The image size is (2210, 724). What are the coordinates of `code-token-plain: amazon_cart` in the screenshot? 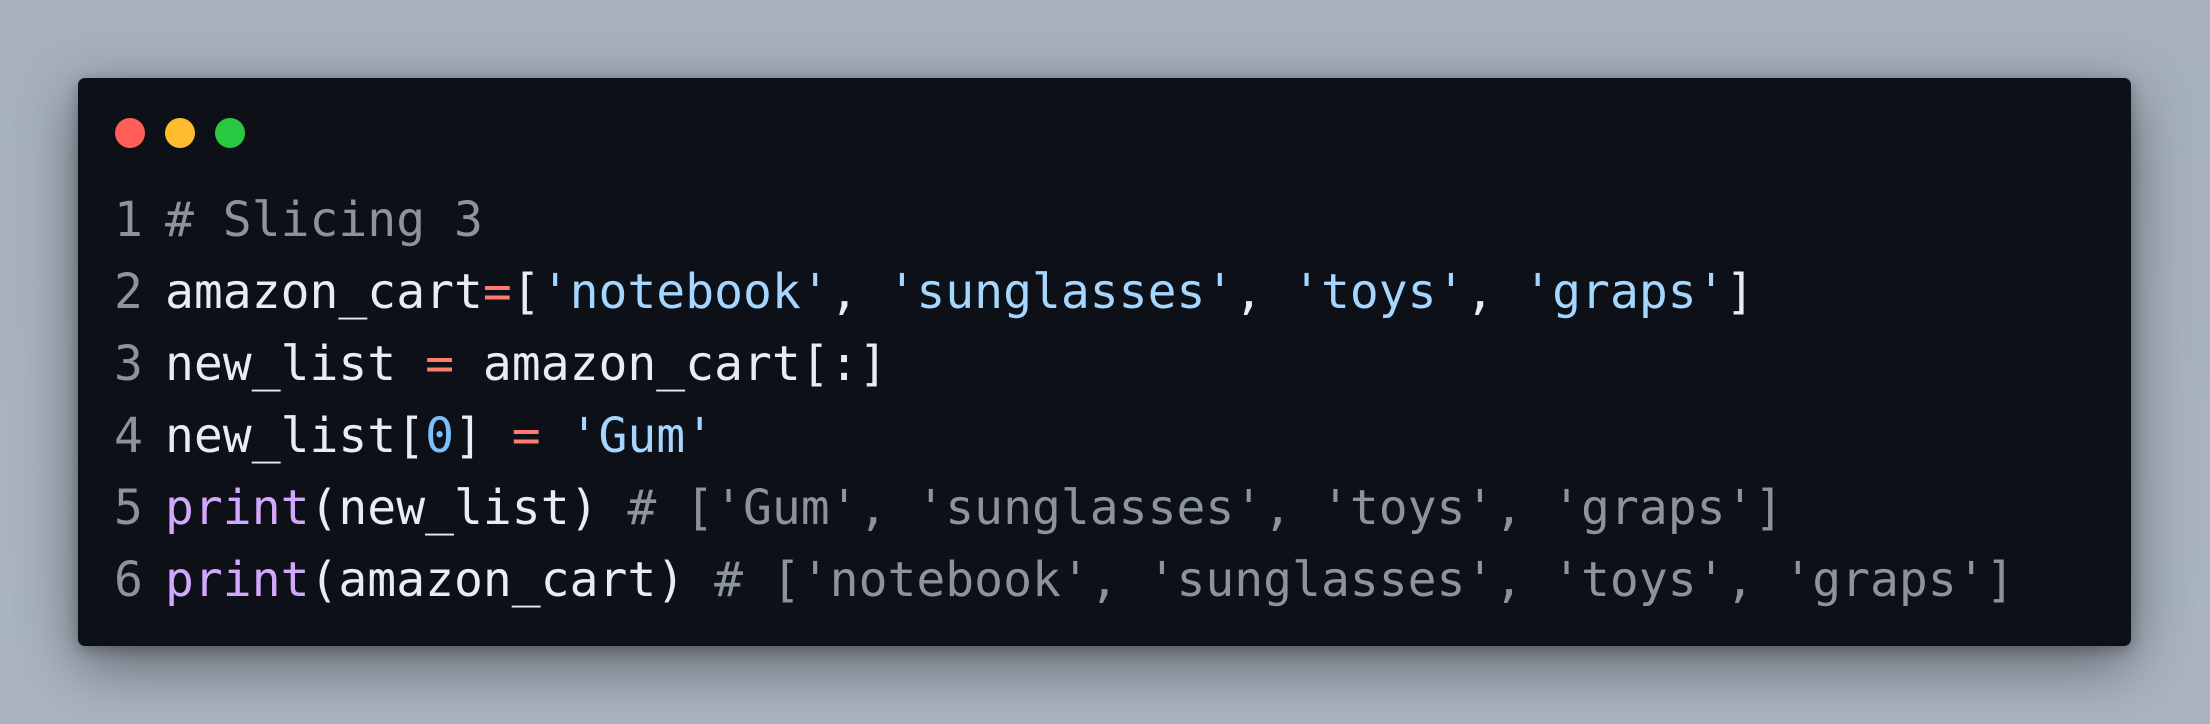 It's located at (324, 292).